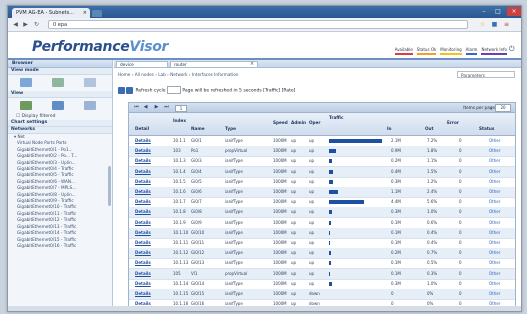 Image resolution: width=527 pixels, height=314 pixels. I want to click on sidebar-scrollbar, so click(109, 186).